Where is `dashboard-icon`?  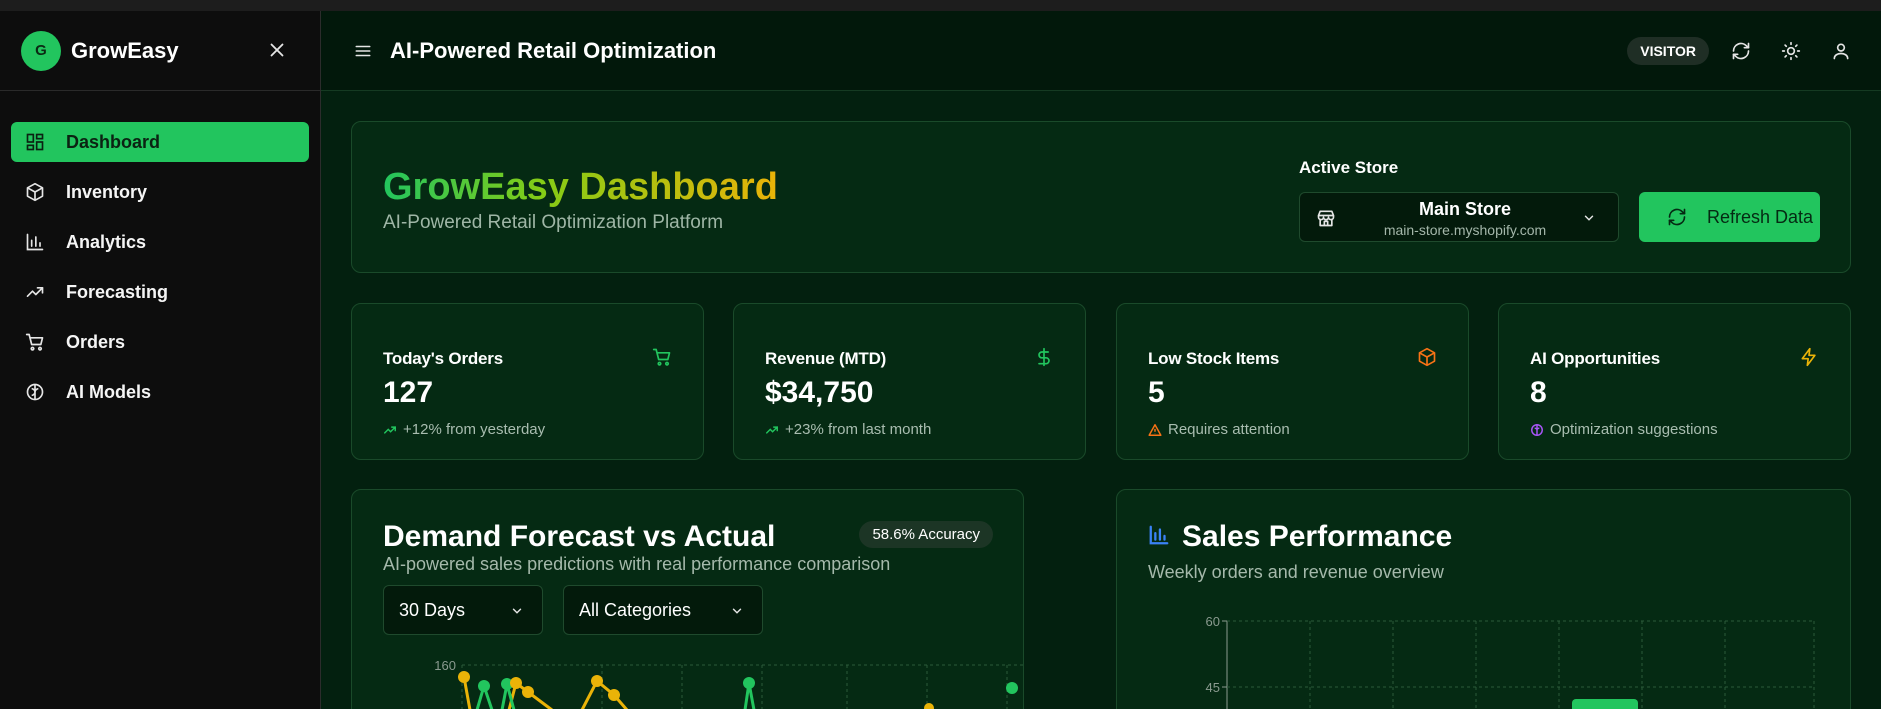
dashboard-icon is located at coordinates (35, 142).